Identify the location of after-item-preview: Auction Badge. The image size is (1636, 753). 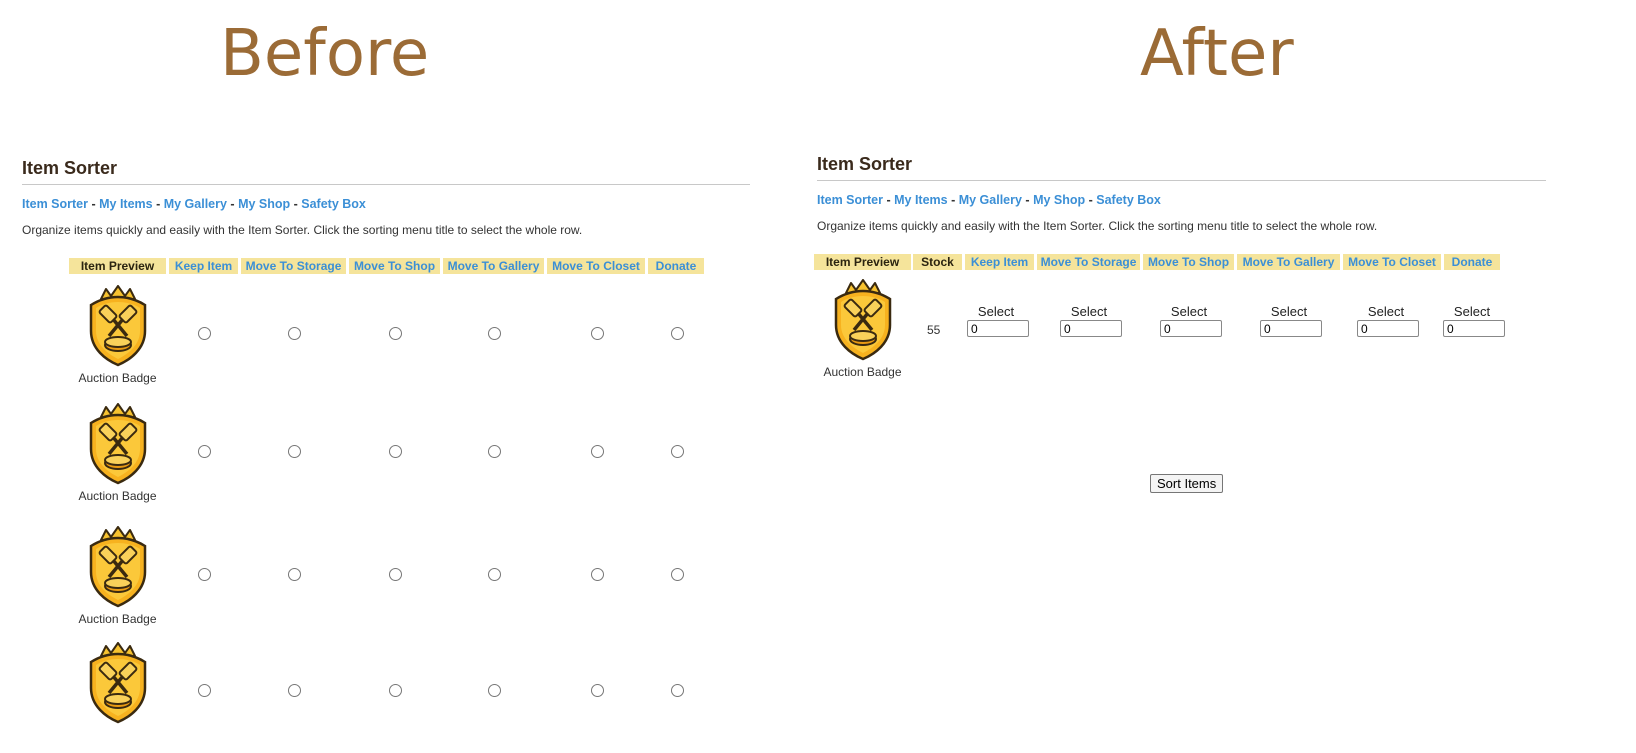
(862, 329).